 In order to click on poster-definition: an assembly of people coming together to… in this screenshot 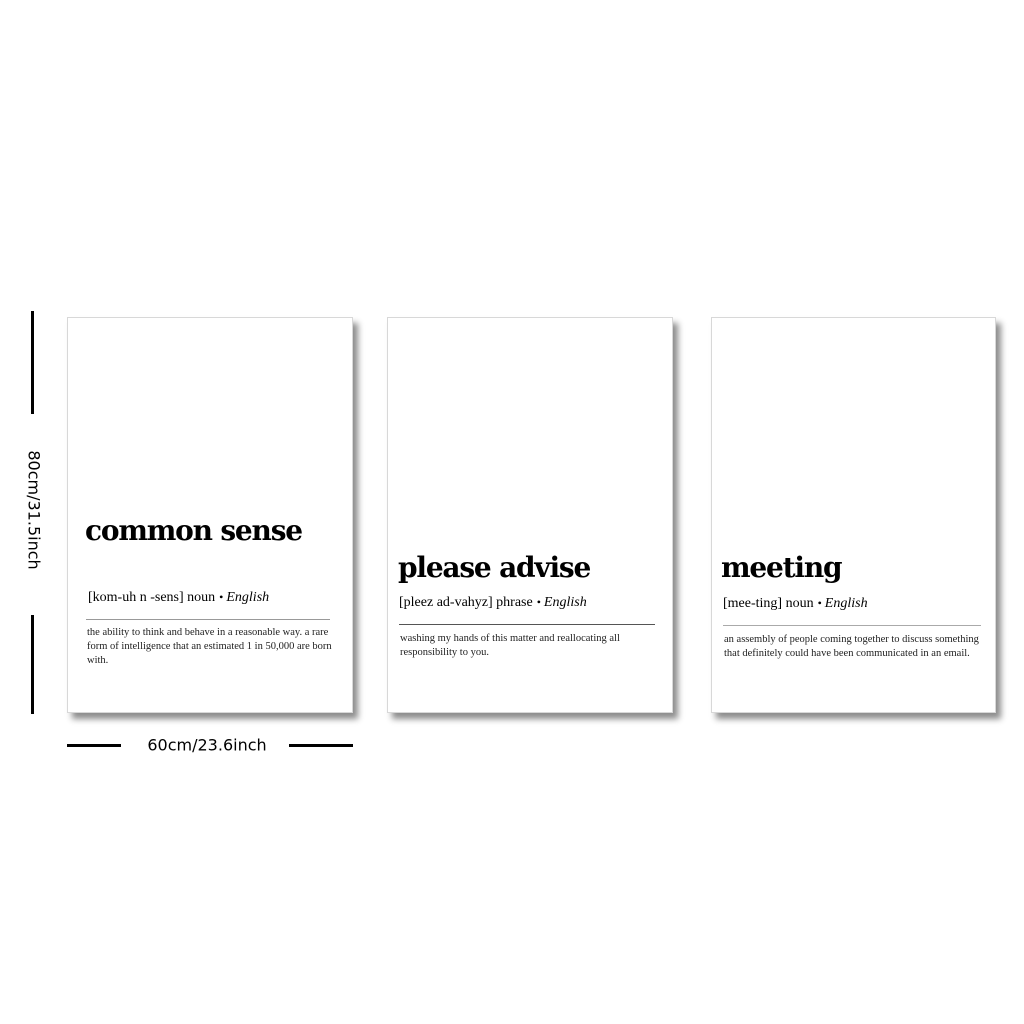, I will do `click(851, 646)`.